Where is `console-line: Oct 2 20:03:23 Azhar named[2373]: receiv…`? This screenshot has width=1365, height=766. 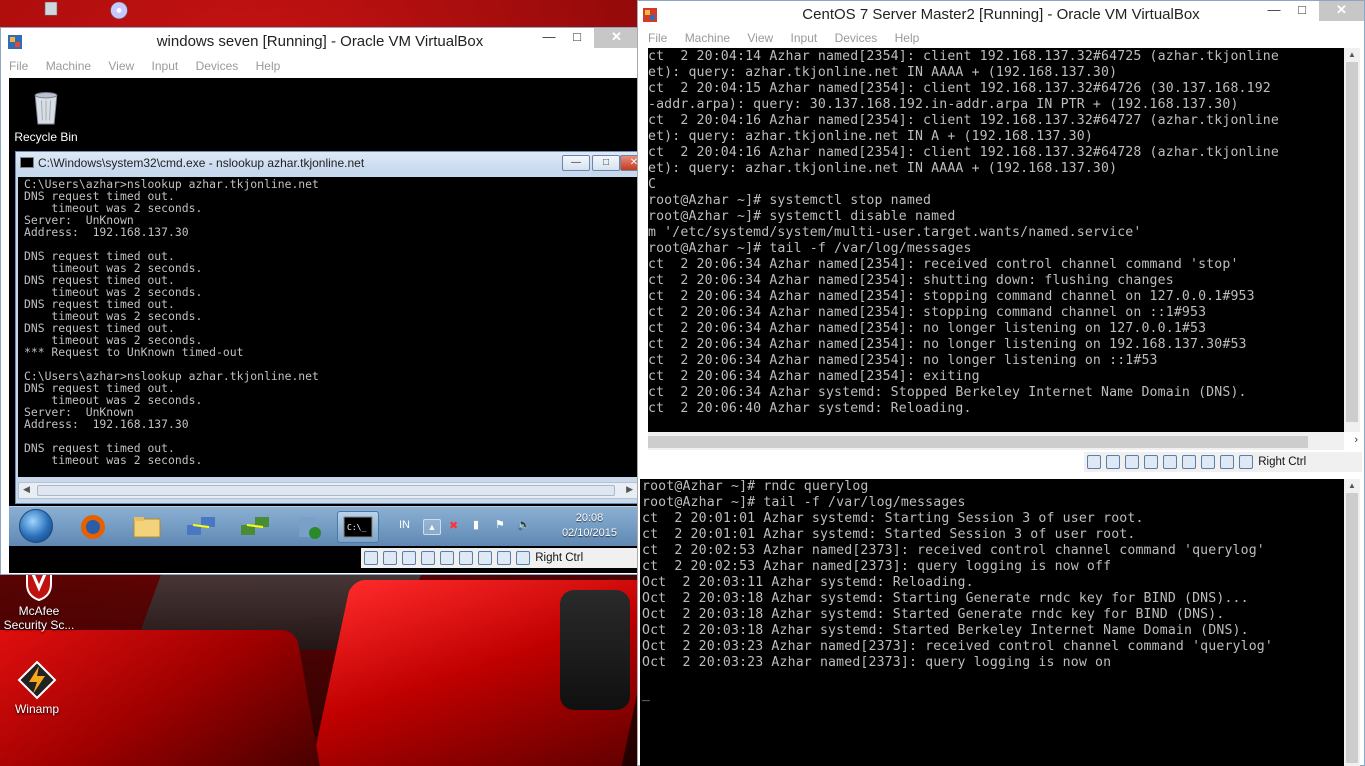
console-line: Oct 2 20:03:23 Azhar named[2373]: receiv… is located at coordinates (957, 646).